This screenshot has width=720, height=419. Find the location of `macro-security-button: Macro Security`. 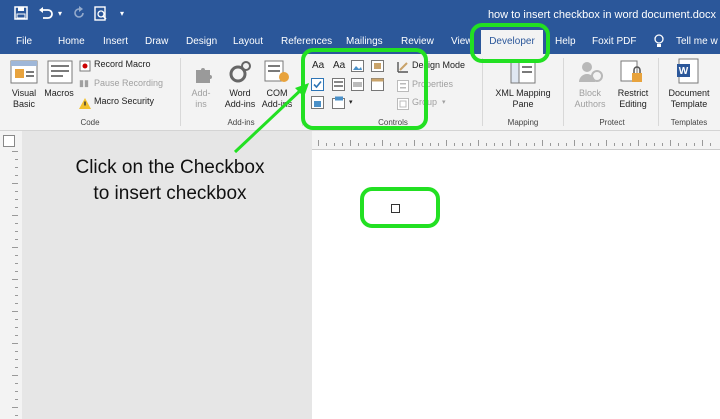

macro-security-button: Macro Security is located at coordinates (124, 101).